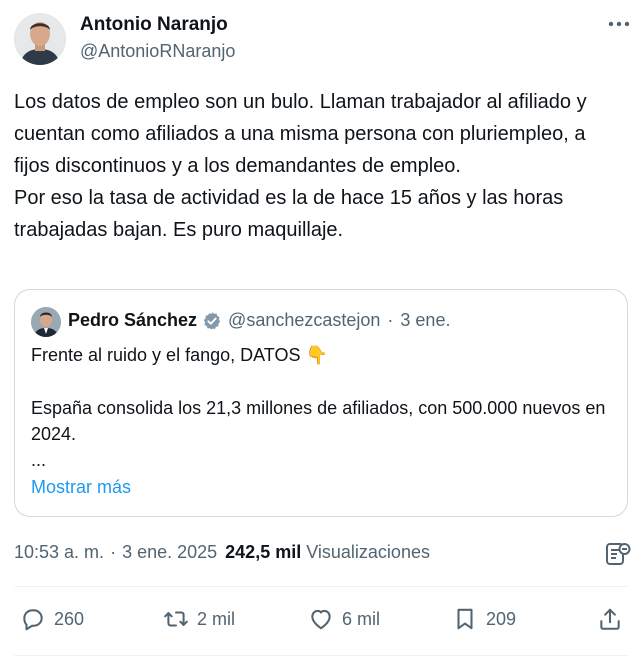  What do you see at coordinates (169, 552) in the screenshot?
I see `tweet-date: 3 ene. 2025` at bounding box center [169, 552].